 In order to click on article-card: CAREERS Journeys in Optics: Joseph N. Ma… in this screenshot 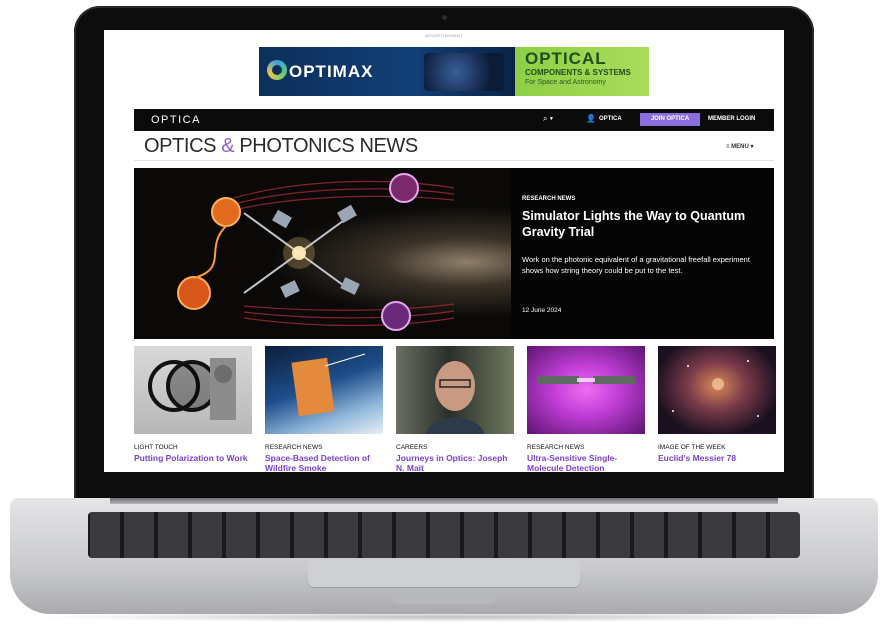, I will do `click(455, 409)`.